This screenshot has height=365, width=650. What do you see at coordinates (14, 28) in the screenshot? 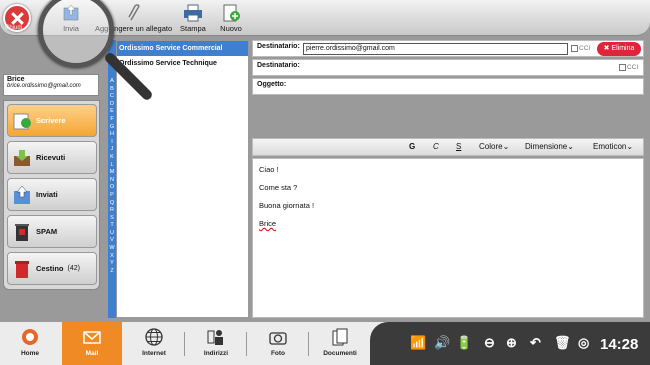
I see `close-label: Chiudi` at bounding box center [14, 28].